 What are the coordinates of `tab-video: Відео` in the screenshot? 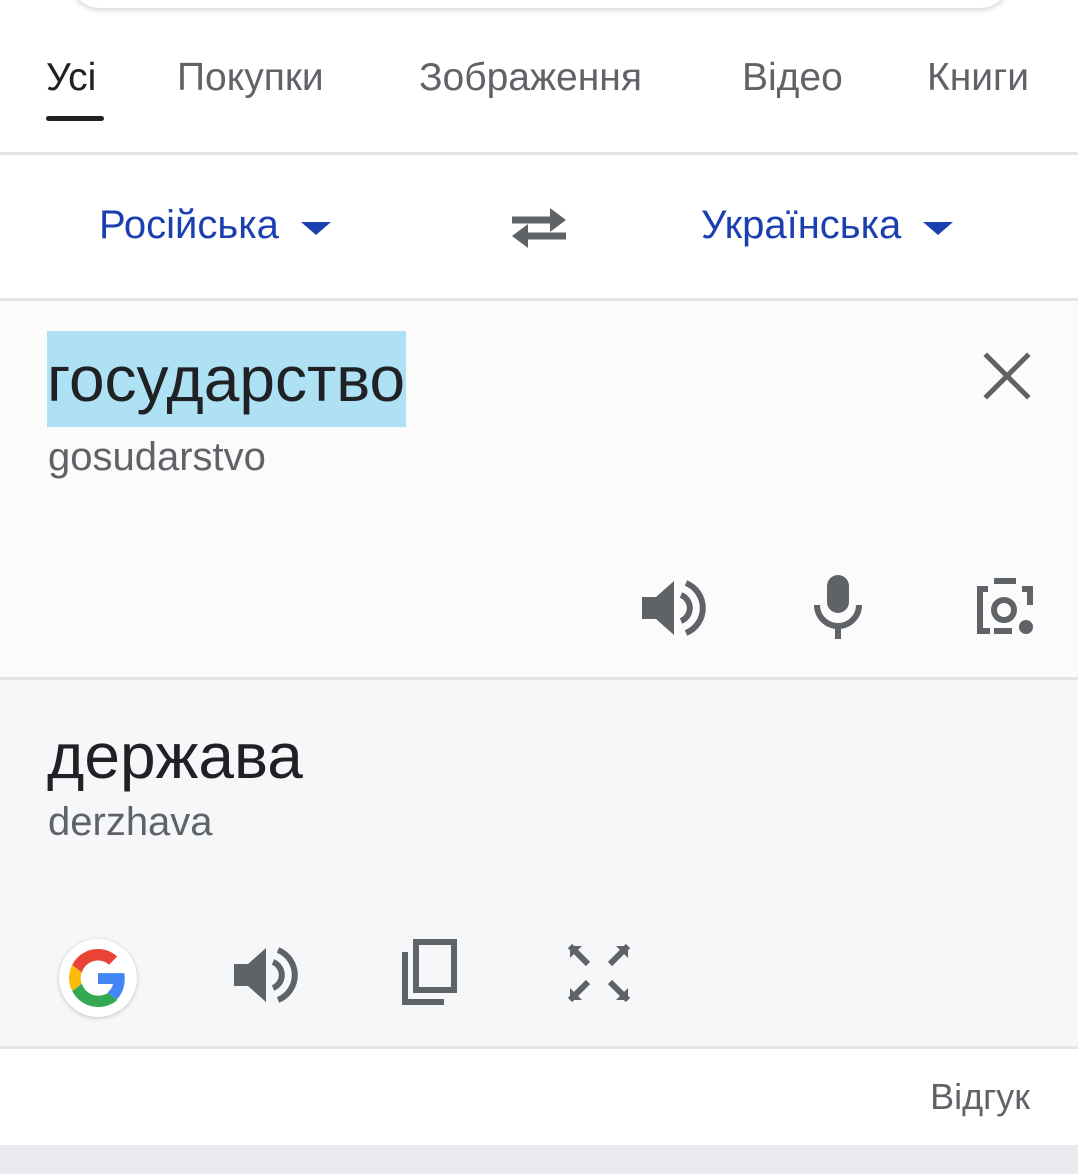 It's located at (792, 78).